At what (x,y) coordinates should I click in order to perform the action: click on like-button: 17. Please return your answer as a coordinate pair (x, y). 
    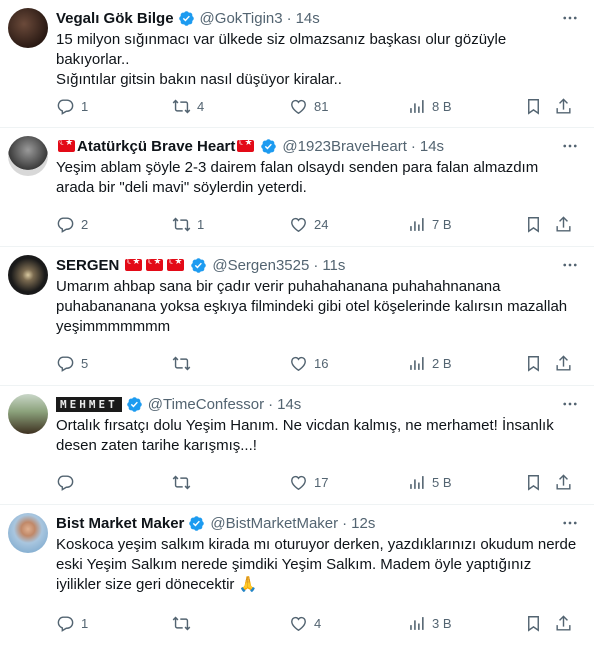
    Looking at the image, I should click on (308, 482).